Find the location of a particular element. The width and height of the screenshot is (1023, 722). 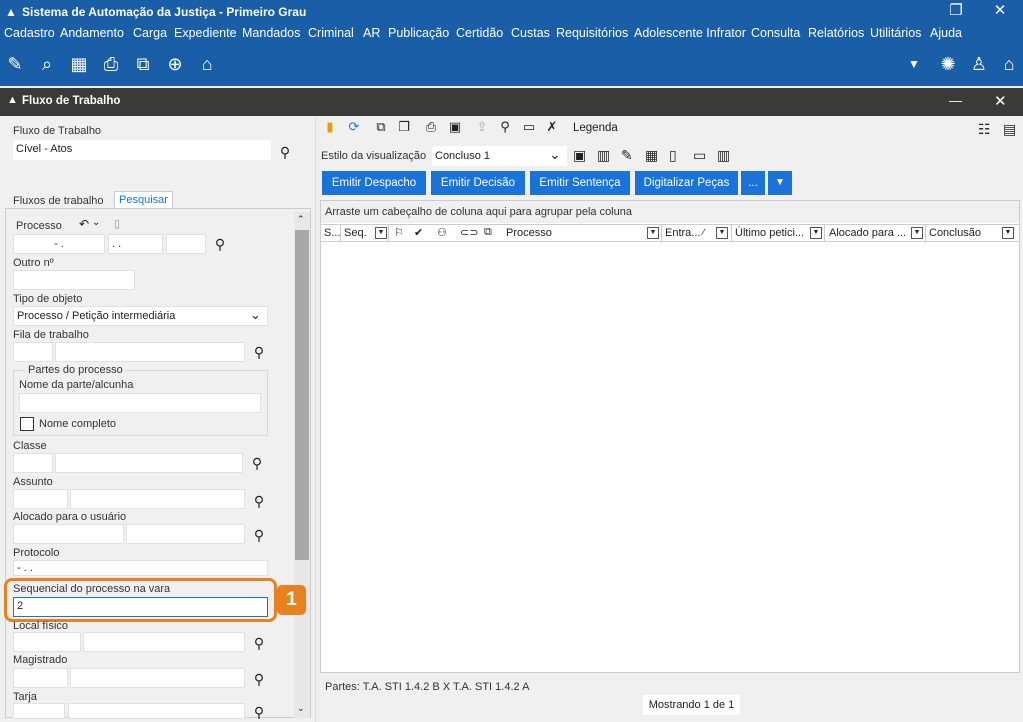

tarja-name-input is located at coordinates (156, 711).